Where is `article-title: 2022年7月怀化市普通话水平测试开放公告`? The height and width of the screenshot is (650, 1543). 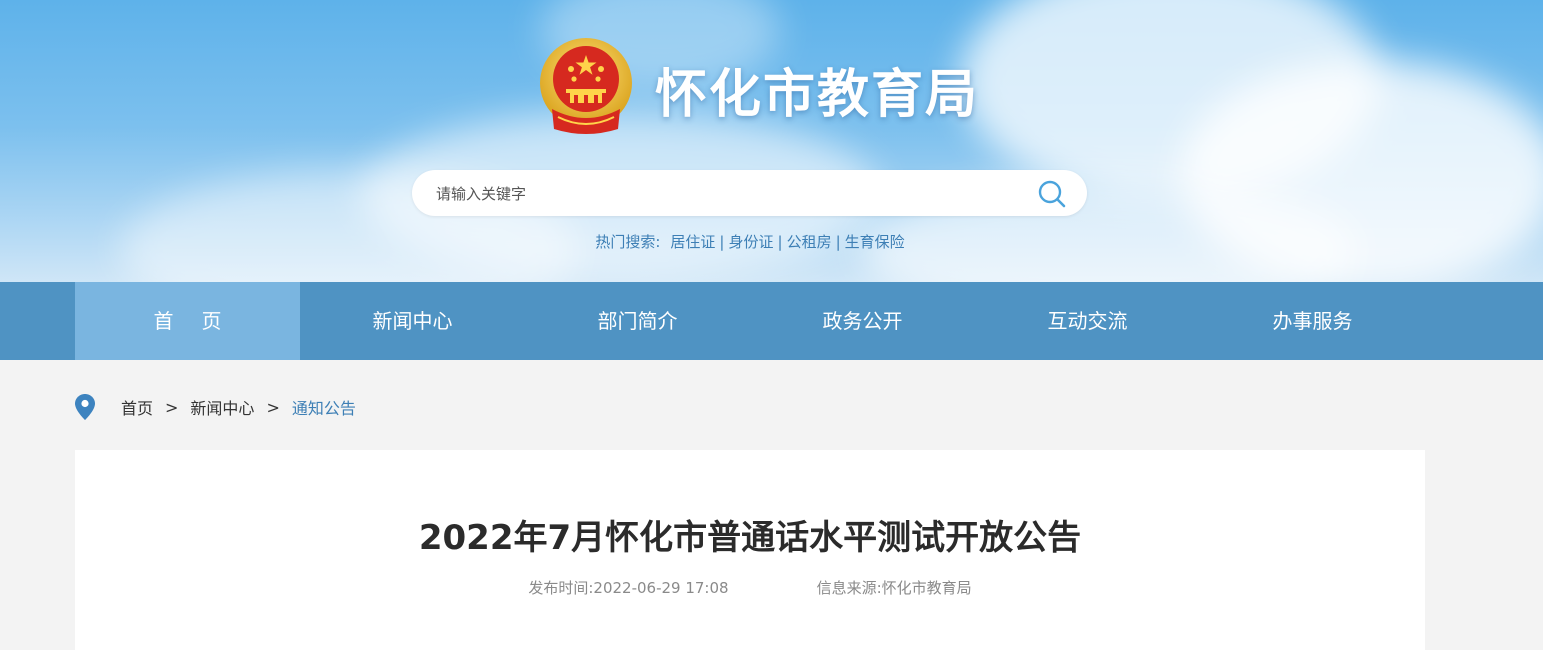 article-title: 2022年7月怀化市普通话水平测试开放公告 is located at coordinates (750, 538).